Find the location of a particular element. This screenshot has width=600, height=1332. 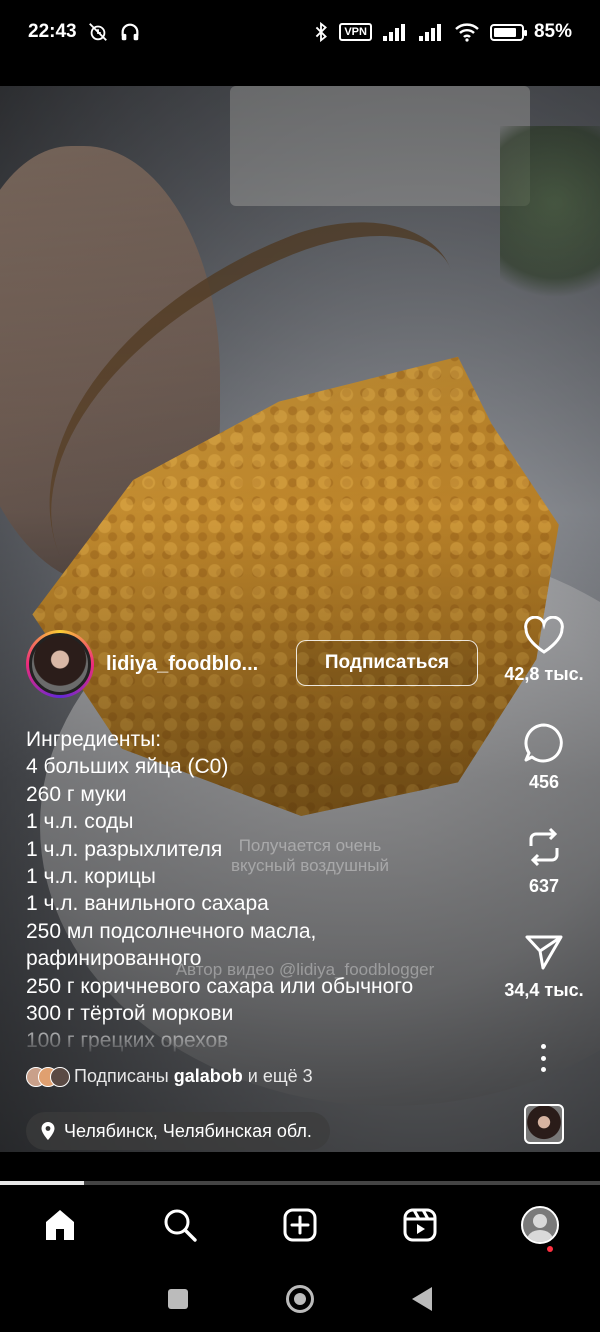

bottom-nav is located at coordinates (300, 1225).